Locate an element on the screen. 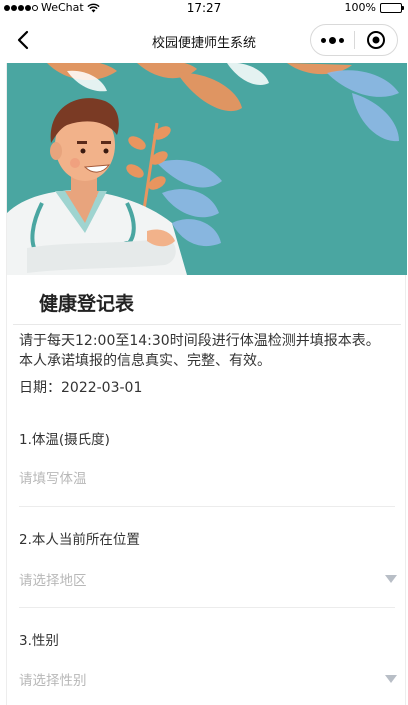 The height and width of the screenshot is (705, 408). battery-percent: 100% is located at coordinates (360, 7).